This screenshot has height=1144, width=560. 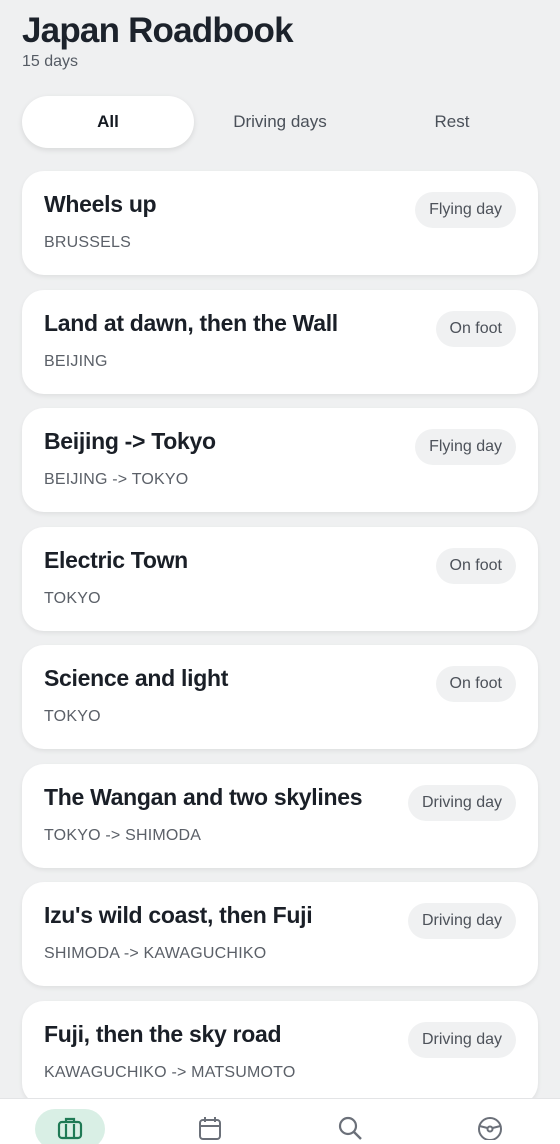 I want to click on calendar-icon, so click(x=210, y=1128).